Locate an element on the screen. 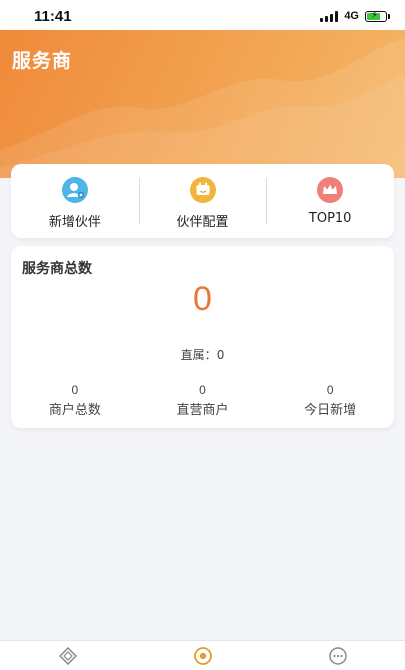  chat-icon is located at coordinates (337, 656).